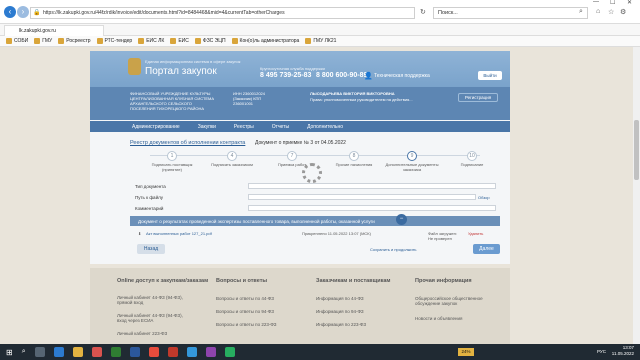  Describe the element at coordinates (232, 156) in the screenshot. I see `step-4: 4` at that location.